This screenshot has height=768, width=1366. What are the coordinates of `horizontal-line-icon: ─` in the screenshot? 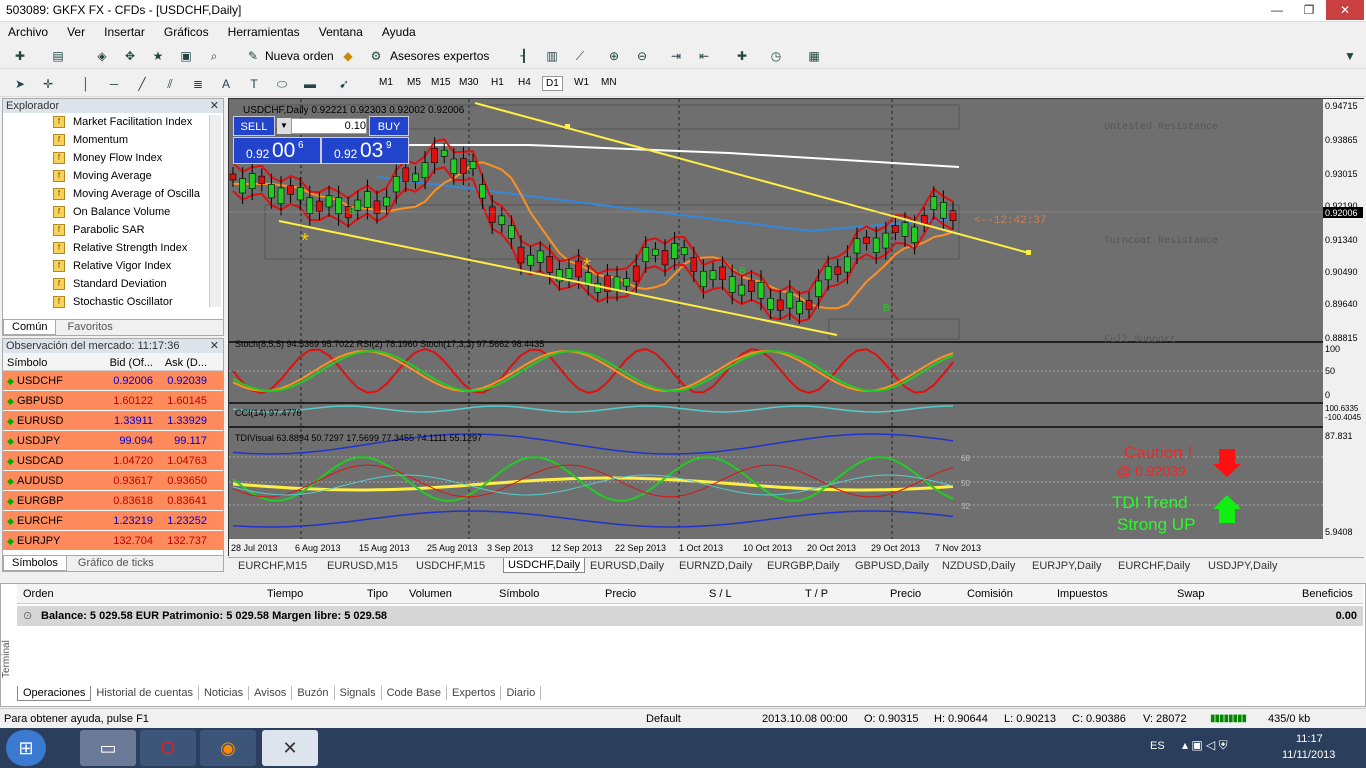 It's located at (114, 84).